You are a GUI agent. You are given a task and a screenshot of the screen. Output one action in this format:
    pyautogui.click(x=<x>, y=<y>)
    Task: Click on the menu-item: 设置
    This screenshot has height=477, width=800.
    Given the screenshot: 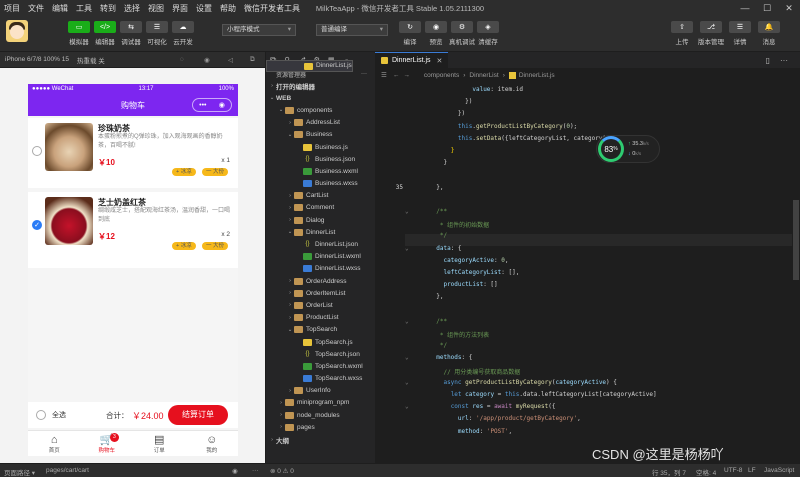 What is the action you would take?
    pyautogui.click(x=204, y=8)
    